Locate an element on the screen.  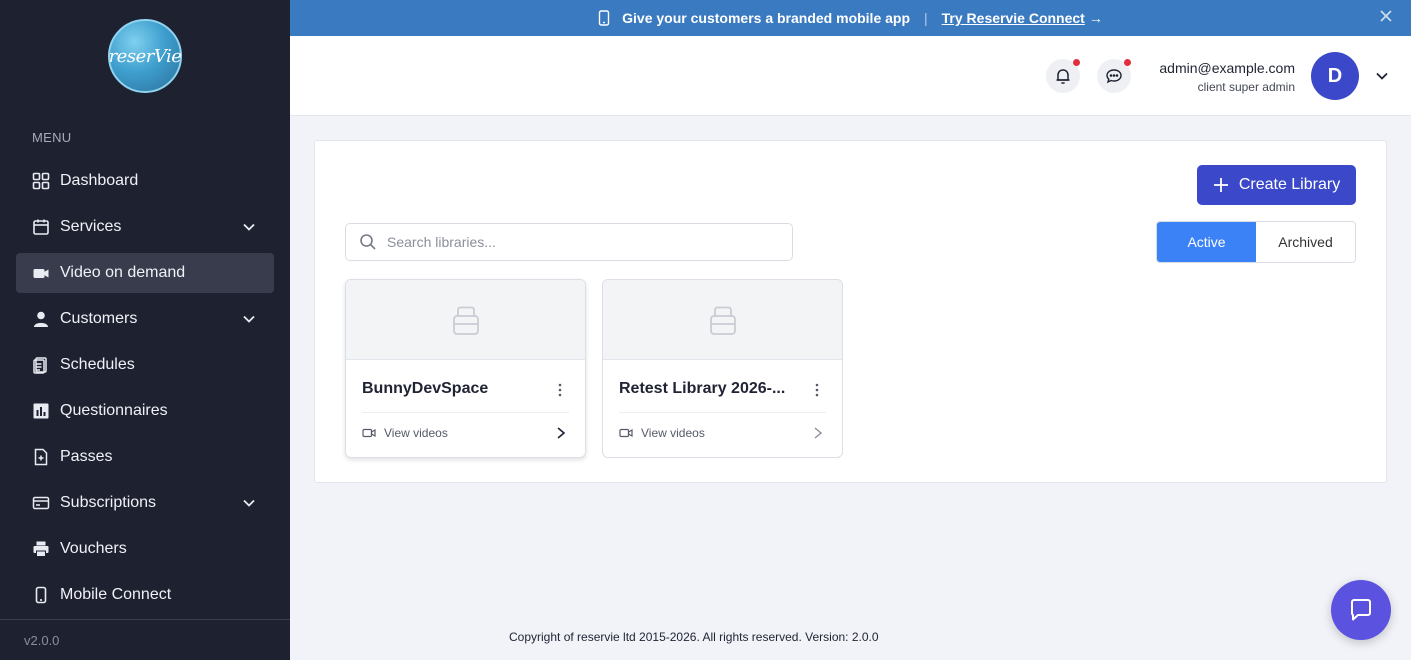
try-reservie-connect-link: Try Reservie Connect is located at coordinates (1013, 18).